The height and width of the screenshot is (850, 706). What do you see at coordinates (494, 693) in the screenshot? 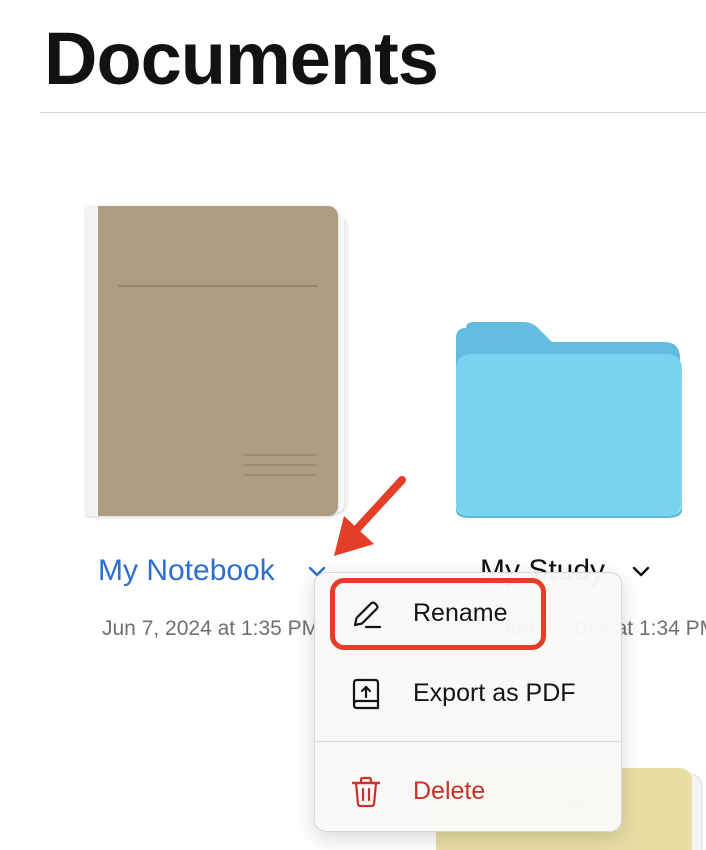
I see `export-pdf-label: Export as PDF` at bounding box center [494, 693].